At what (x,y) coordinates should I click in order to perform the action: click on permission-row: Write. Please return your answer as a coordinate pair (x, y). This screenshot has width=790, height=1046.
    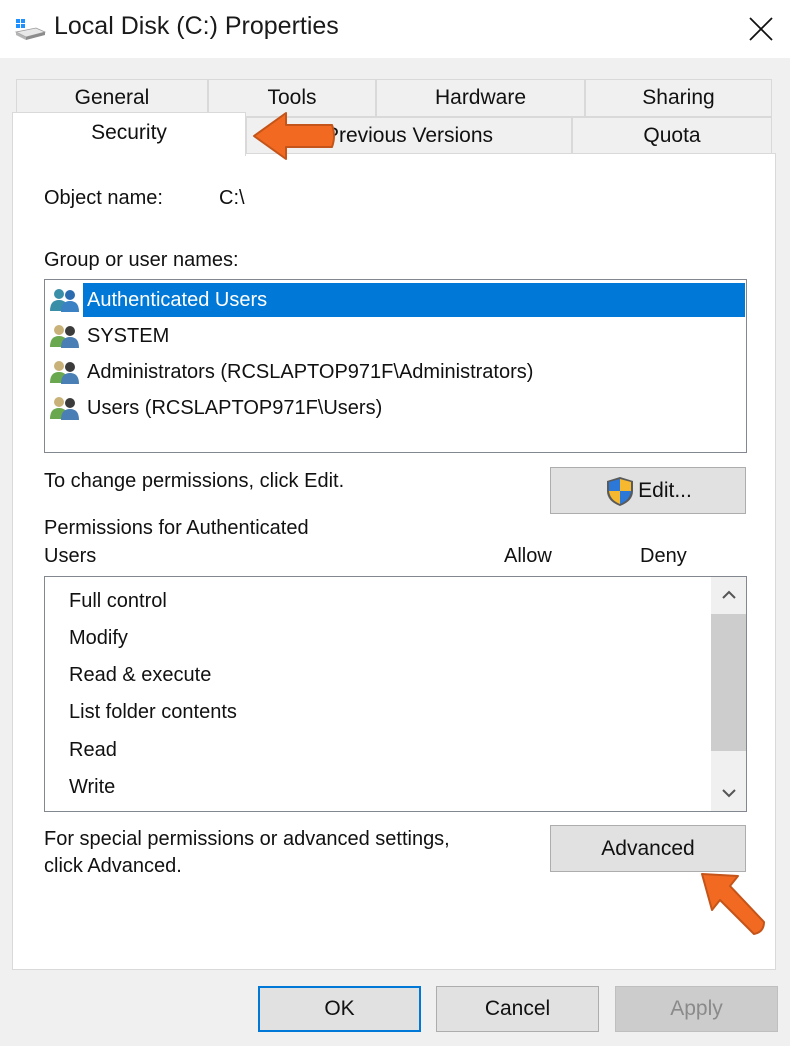
    Looking at the image, I should click on (92, 787).